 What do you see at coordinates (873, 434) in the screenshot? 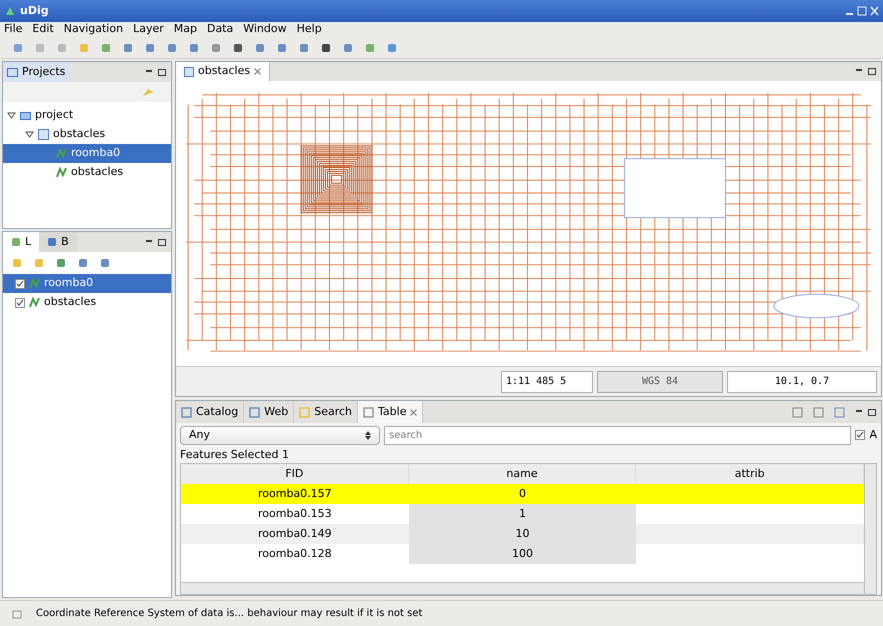
I see `checkbox-label: A` at bounding box center [873, 434].